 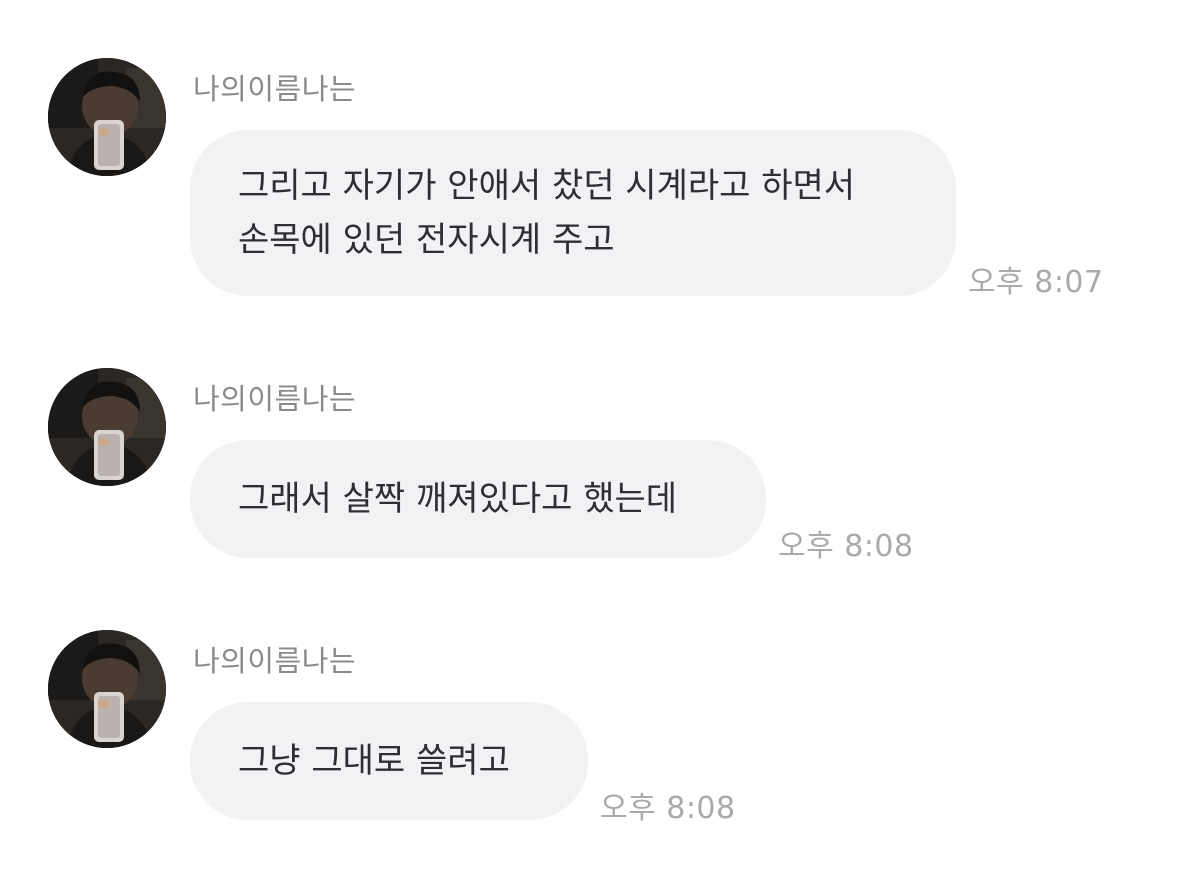 What do you see at coordinates (547, 186) in the screenshot?
I see `message-text: 그리고 자기가 안애서 찼던 시계라고 하면서` at bounding box center [547, 186].